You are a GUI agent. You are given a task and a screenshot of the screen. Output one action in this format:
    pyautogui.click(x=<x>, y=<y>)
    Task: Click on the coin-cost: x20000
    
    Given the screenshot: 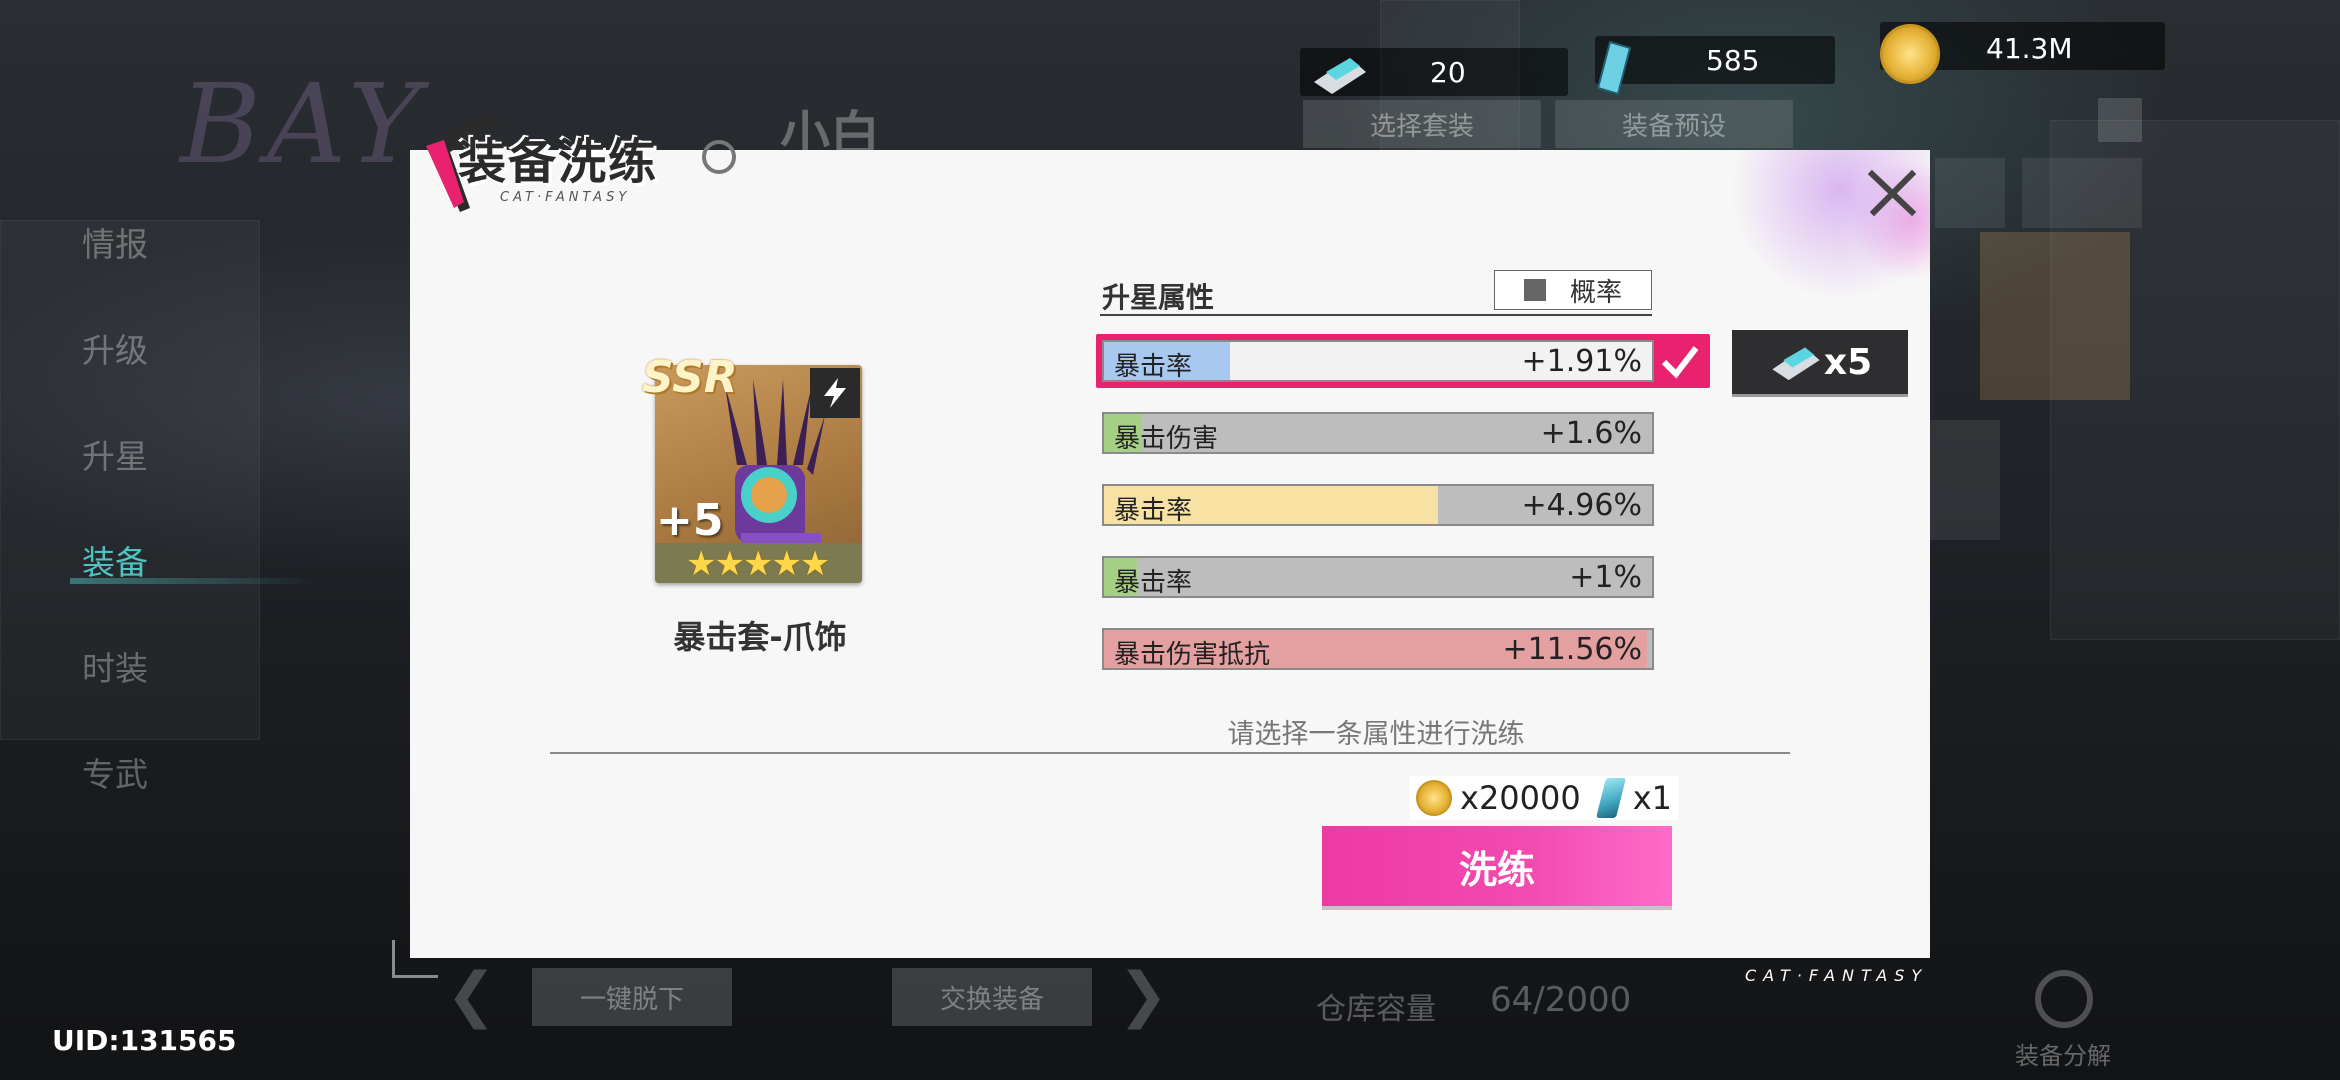 What is the action you would take?
    pyautogui.click(x=1520, y=798)
    